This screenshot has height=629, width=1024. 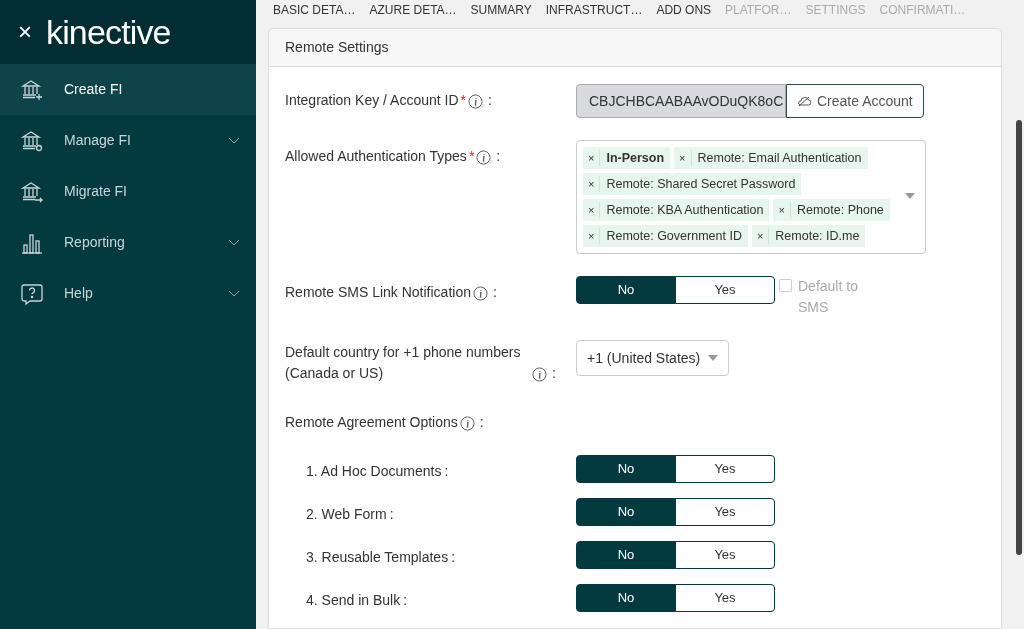 I want to click on tag-label: Remote: Email Authentication, so click(x=779, y=158).